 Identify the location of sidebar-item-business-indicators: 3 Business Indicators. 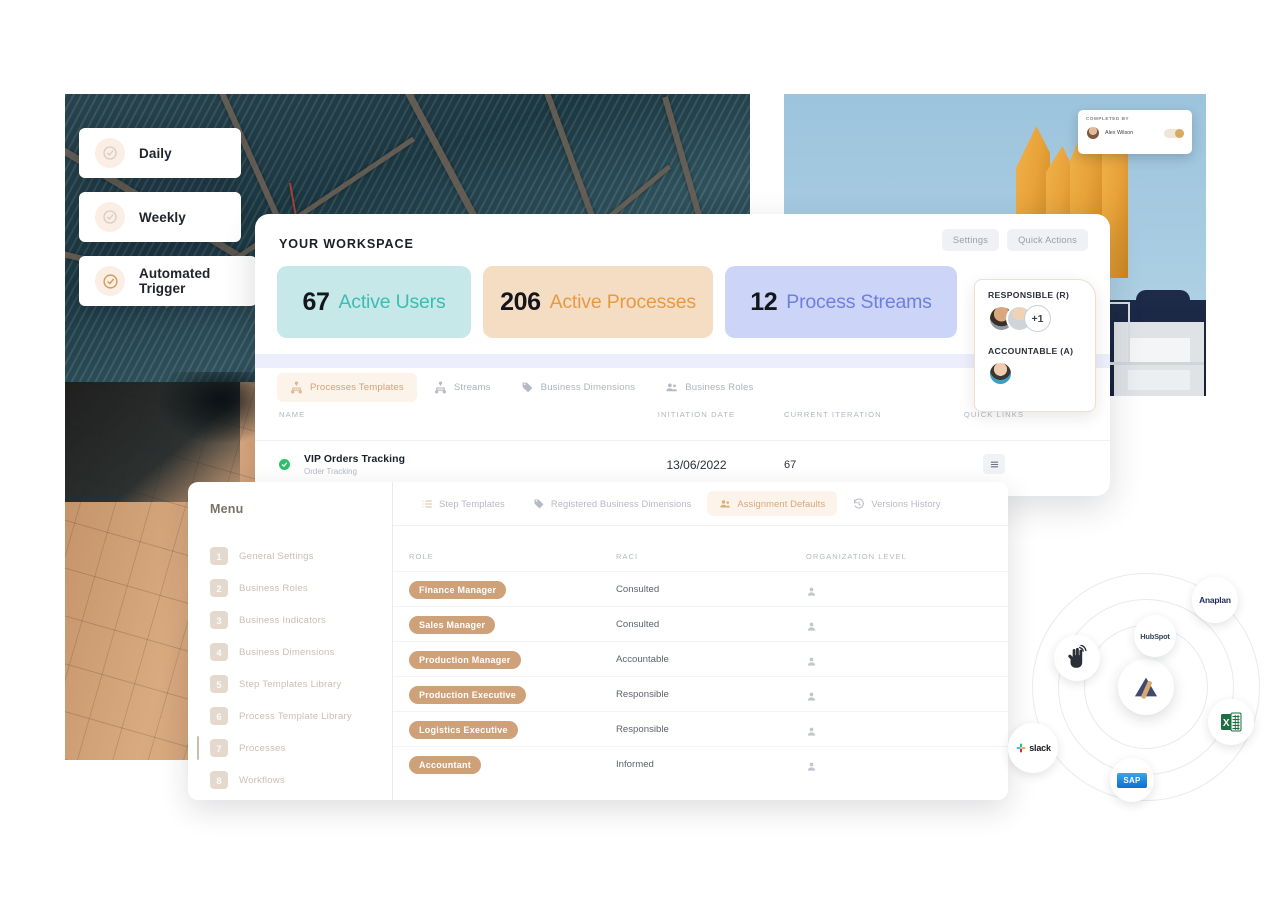
(290, 620).